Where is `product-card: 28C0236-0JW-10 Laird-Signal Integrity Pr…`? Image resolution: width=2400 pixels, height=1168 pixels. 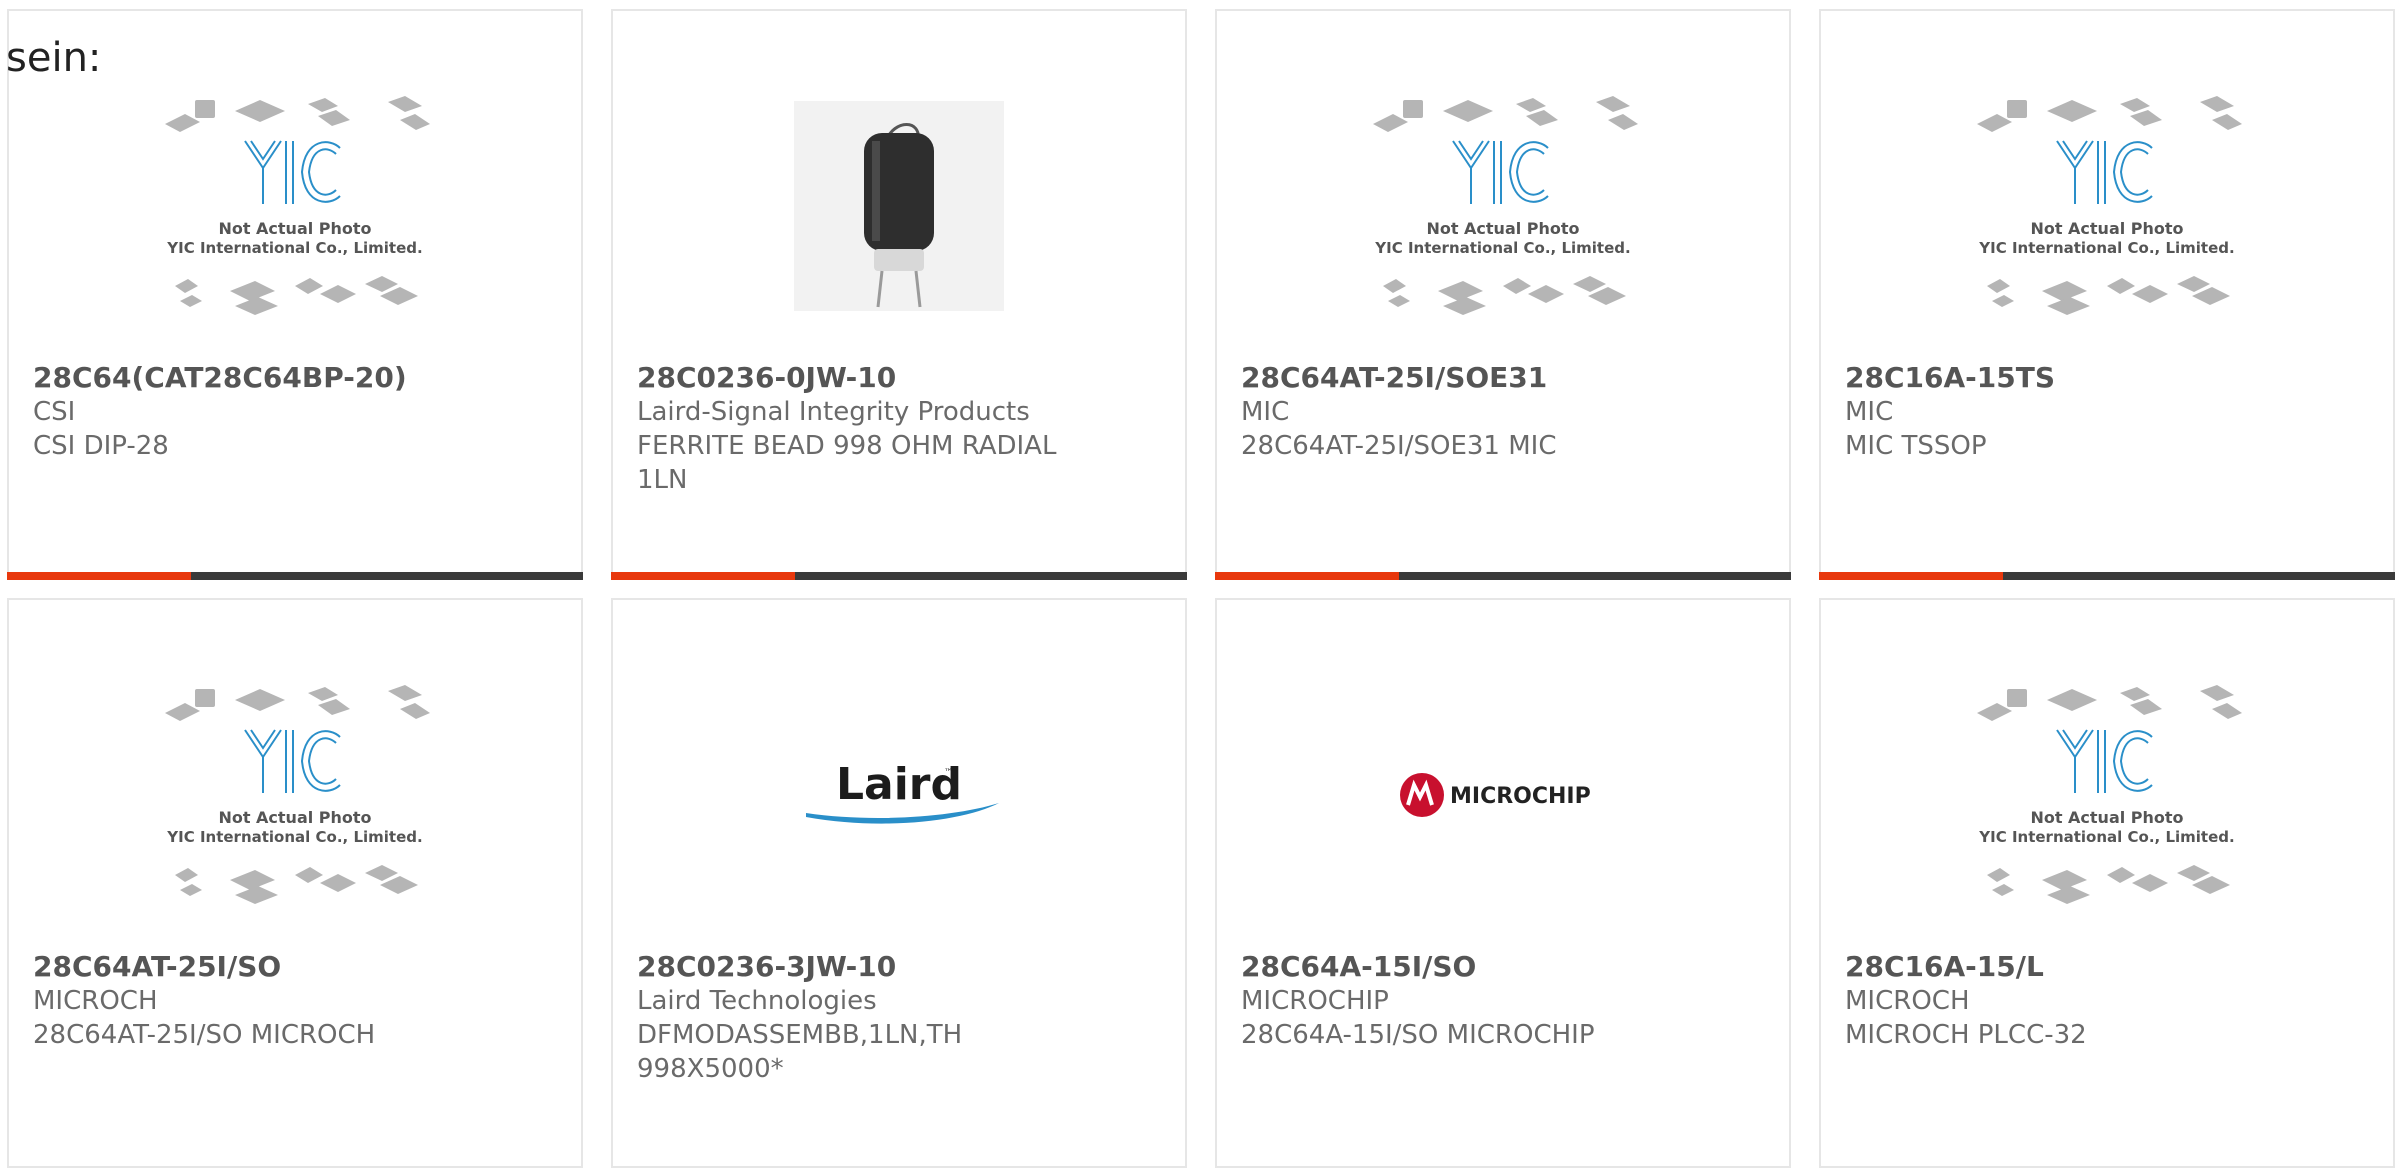
product-card: 28C0236-0JW-10 Laird-Signal Integrity Pr… is located at coordinates (899, 294).